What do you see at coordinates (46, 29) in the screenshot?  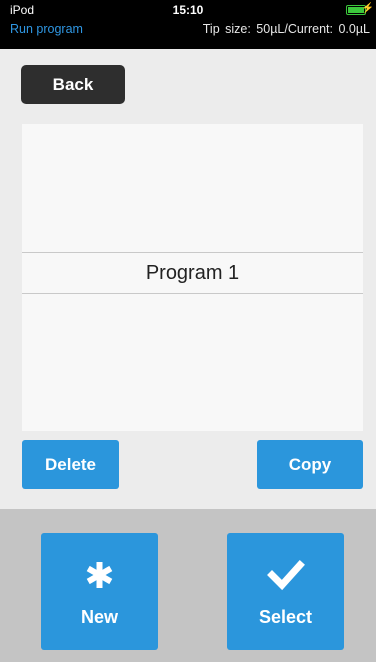 I see `mode-label: Run program` at bounding box center [46, 29].